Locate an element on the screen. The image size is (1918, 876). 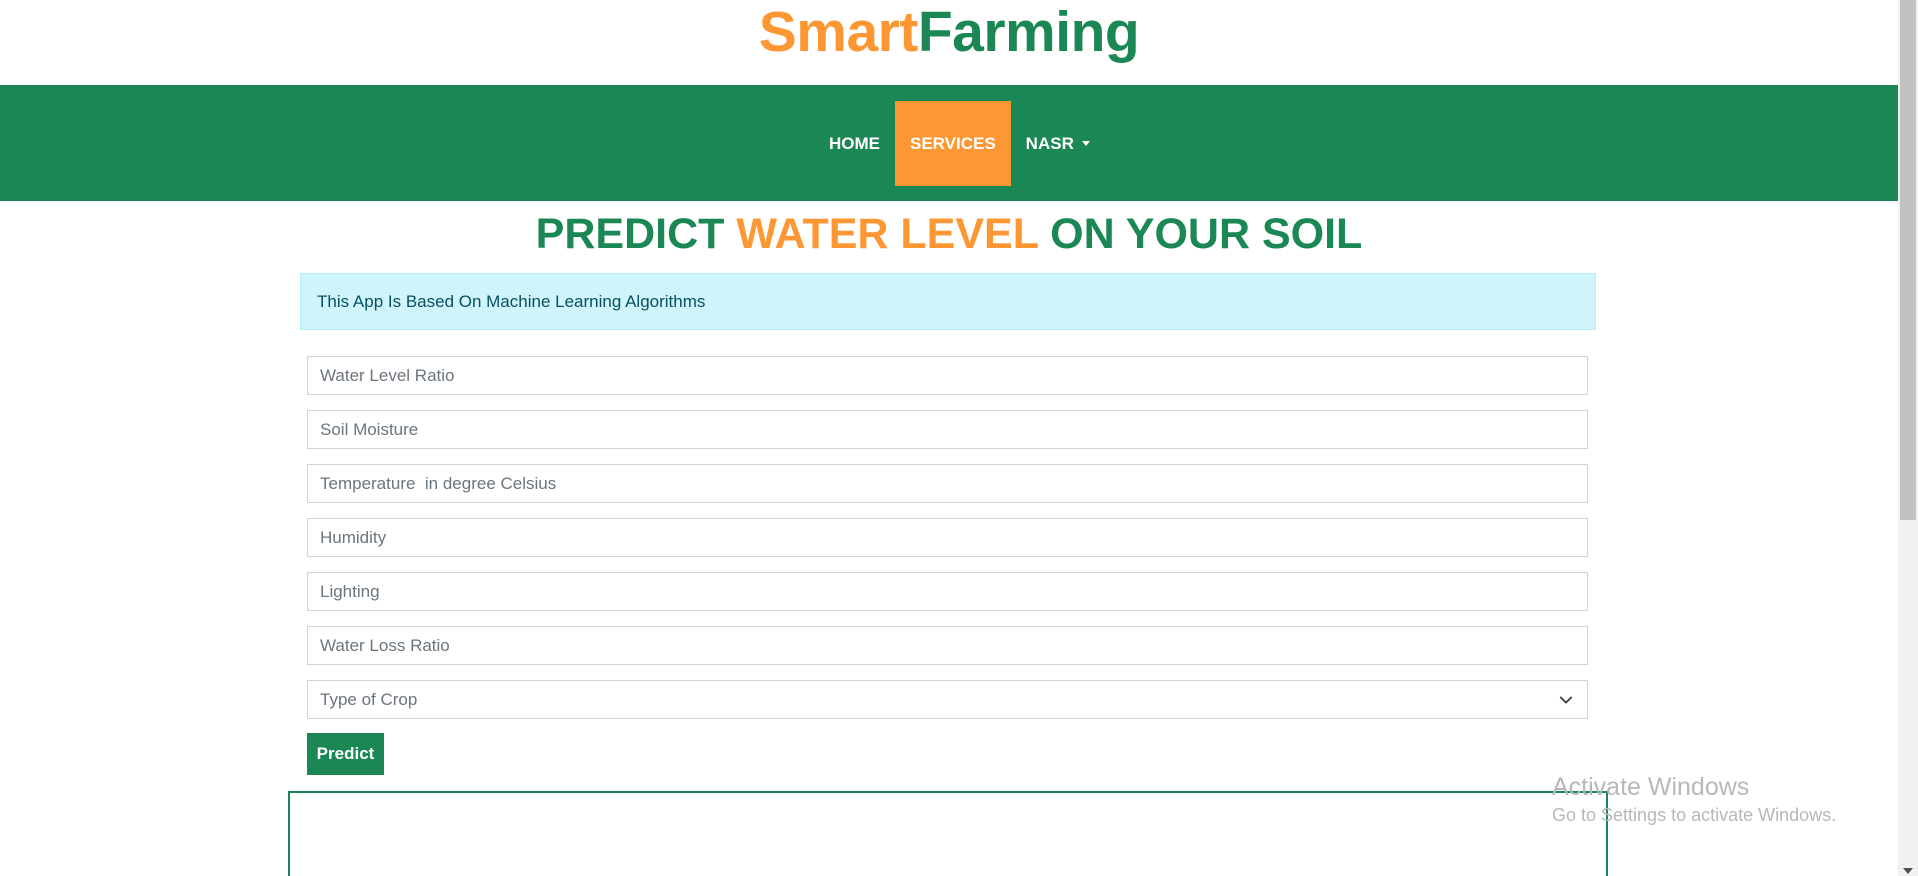
vertical-scrollbar is located at coordinates (1908, 438).